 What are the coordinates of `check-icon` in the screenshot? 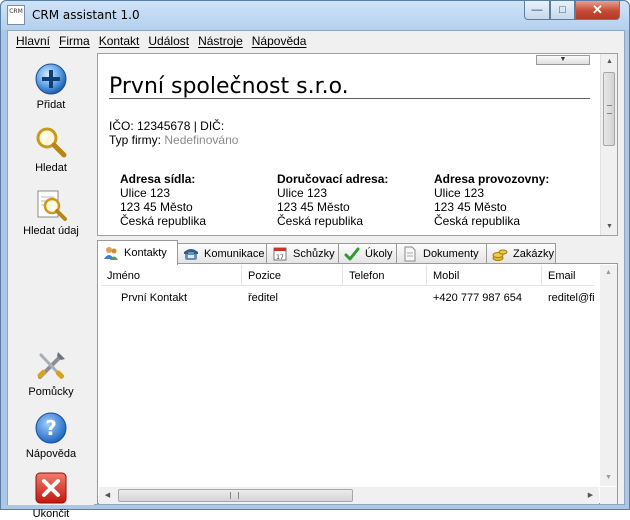 It's located at (352, 254).